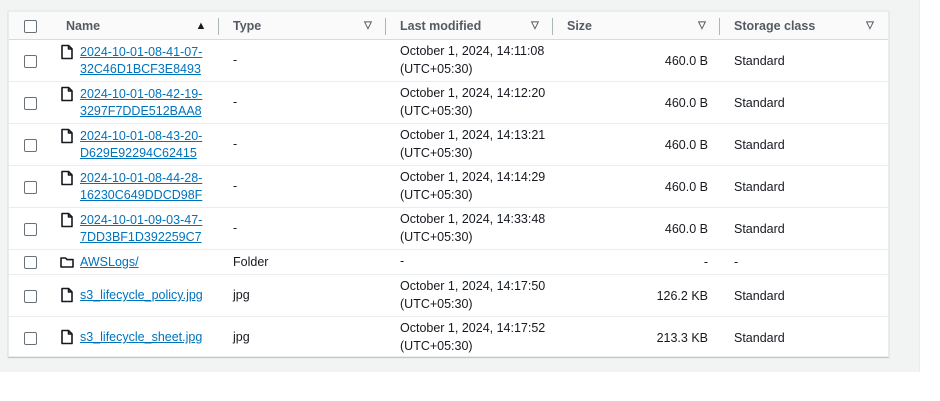  What do you see at coordinates (775, 25) in the screenshot?
I see `column-label-storage-class: Storage class` at bounding box center [775, 25].